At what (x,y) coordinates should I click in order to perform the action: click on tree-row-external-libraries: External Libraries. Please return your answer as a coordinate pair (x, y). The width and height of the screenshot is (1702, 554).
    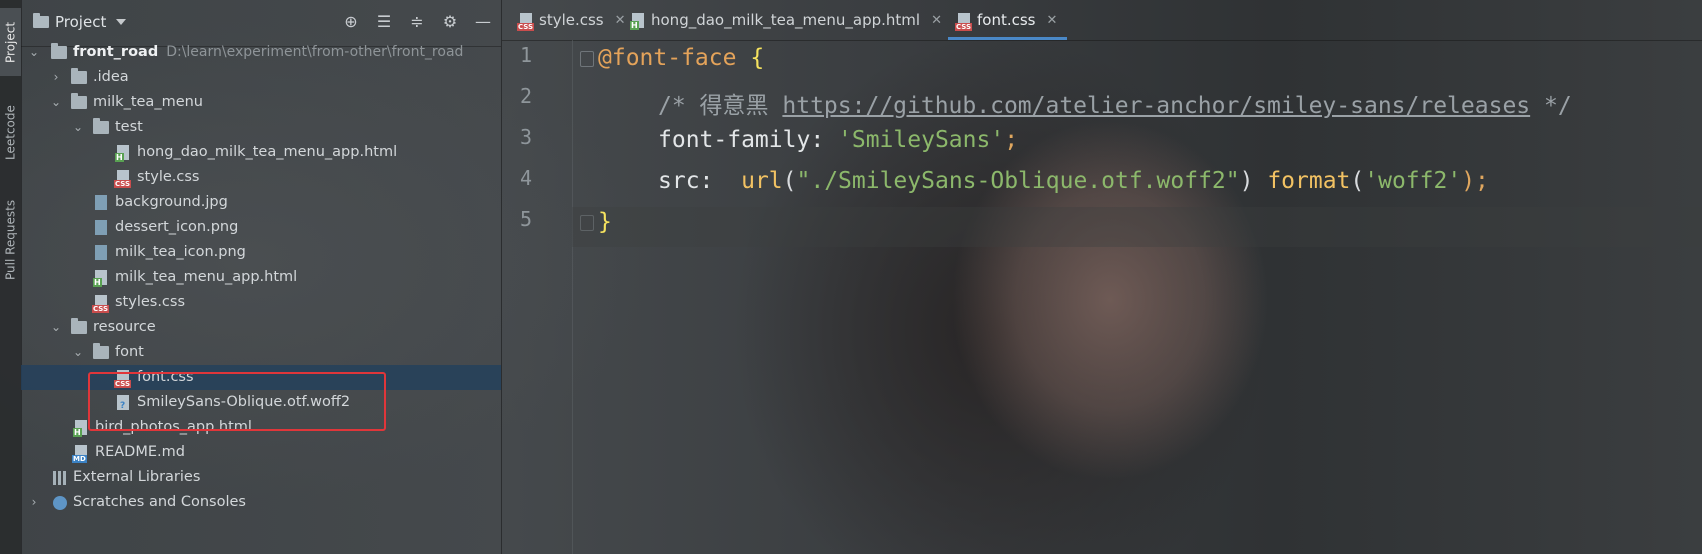
    Looking at the image, I should click on (261, 477).